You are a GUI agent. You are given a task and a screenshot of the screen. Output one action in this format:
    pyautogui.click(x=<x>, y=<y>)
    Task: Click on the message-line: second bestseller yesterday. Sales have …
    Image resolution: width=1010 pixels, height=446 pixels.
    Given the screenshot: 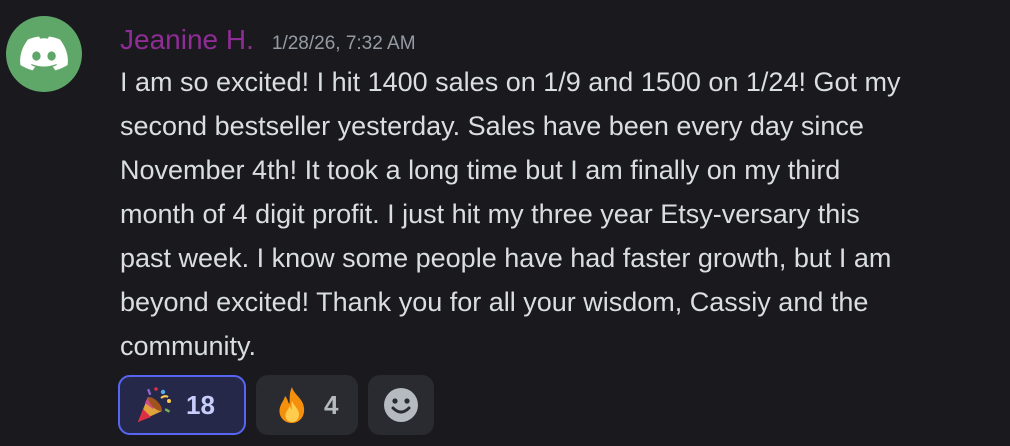 What is the action you would take?
    pyautogui.click(x=492, y=126)
    